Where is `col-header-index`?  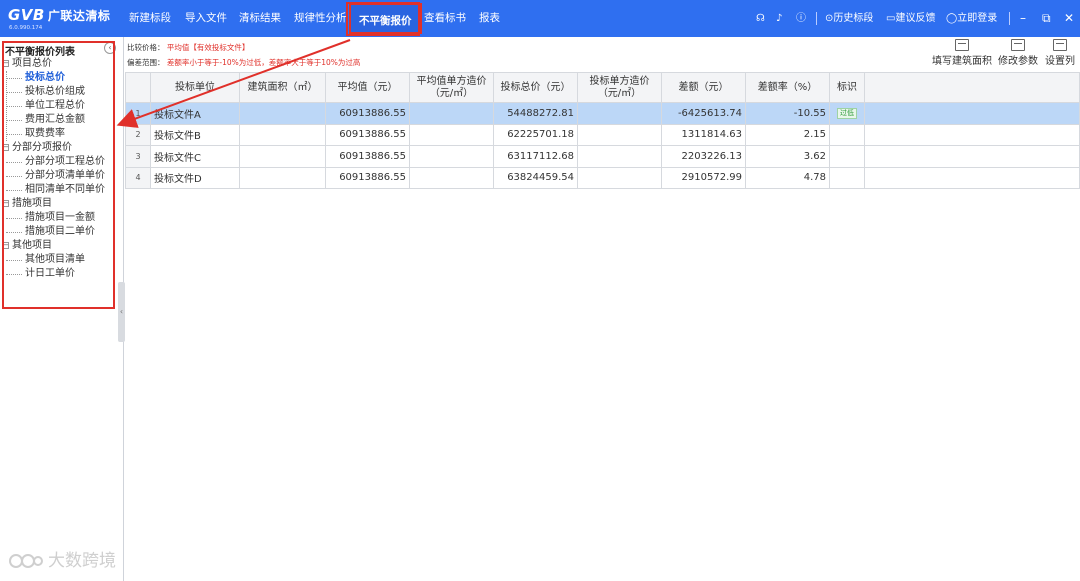 col-header-index is located at coordinates (138, 87).